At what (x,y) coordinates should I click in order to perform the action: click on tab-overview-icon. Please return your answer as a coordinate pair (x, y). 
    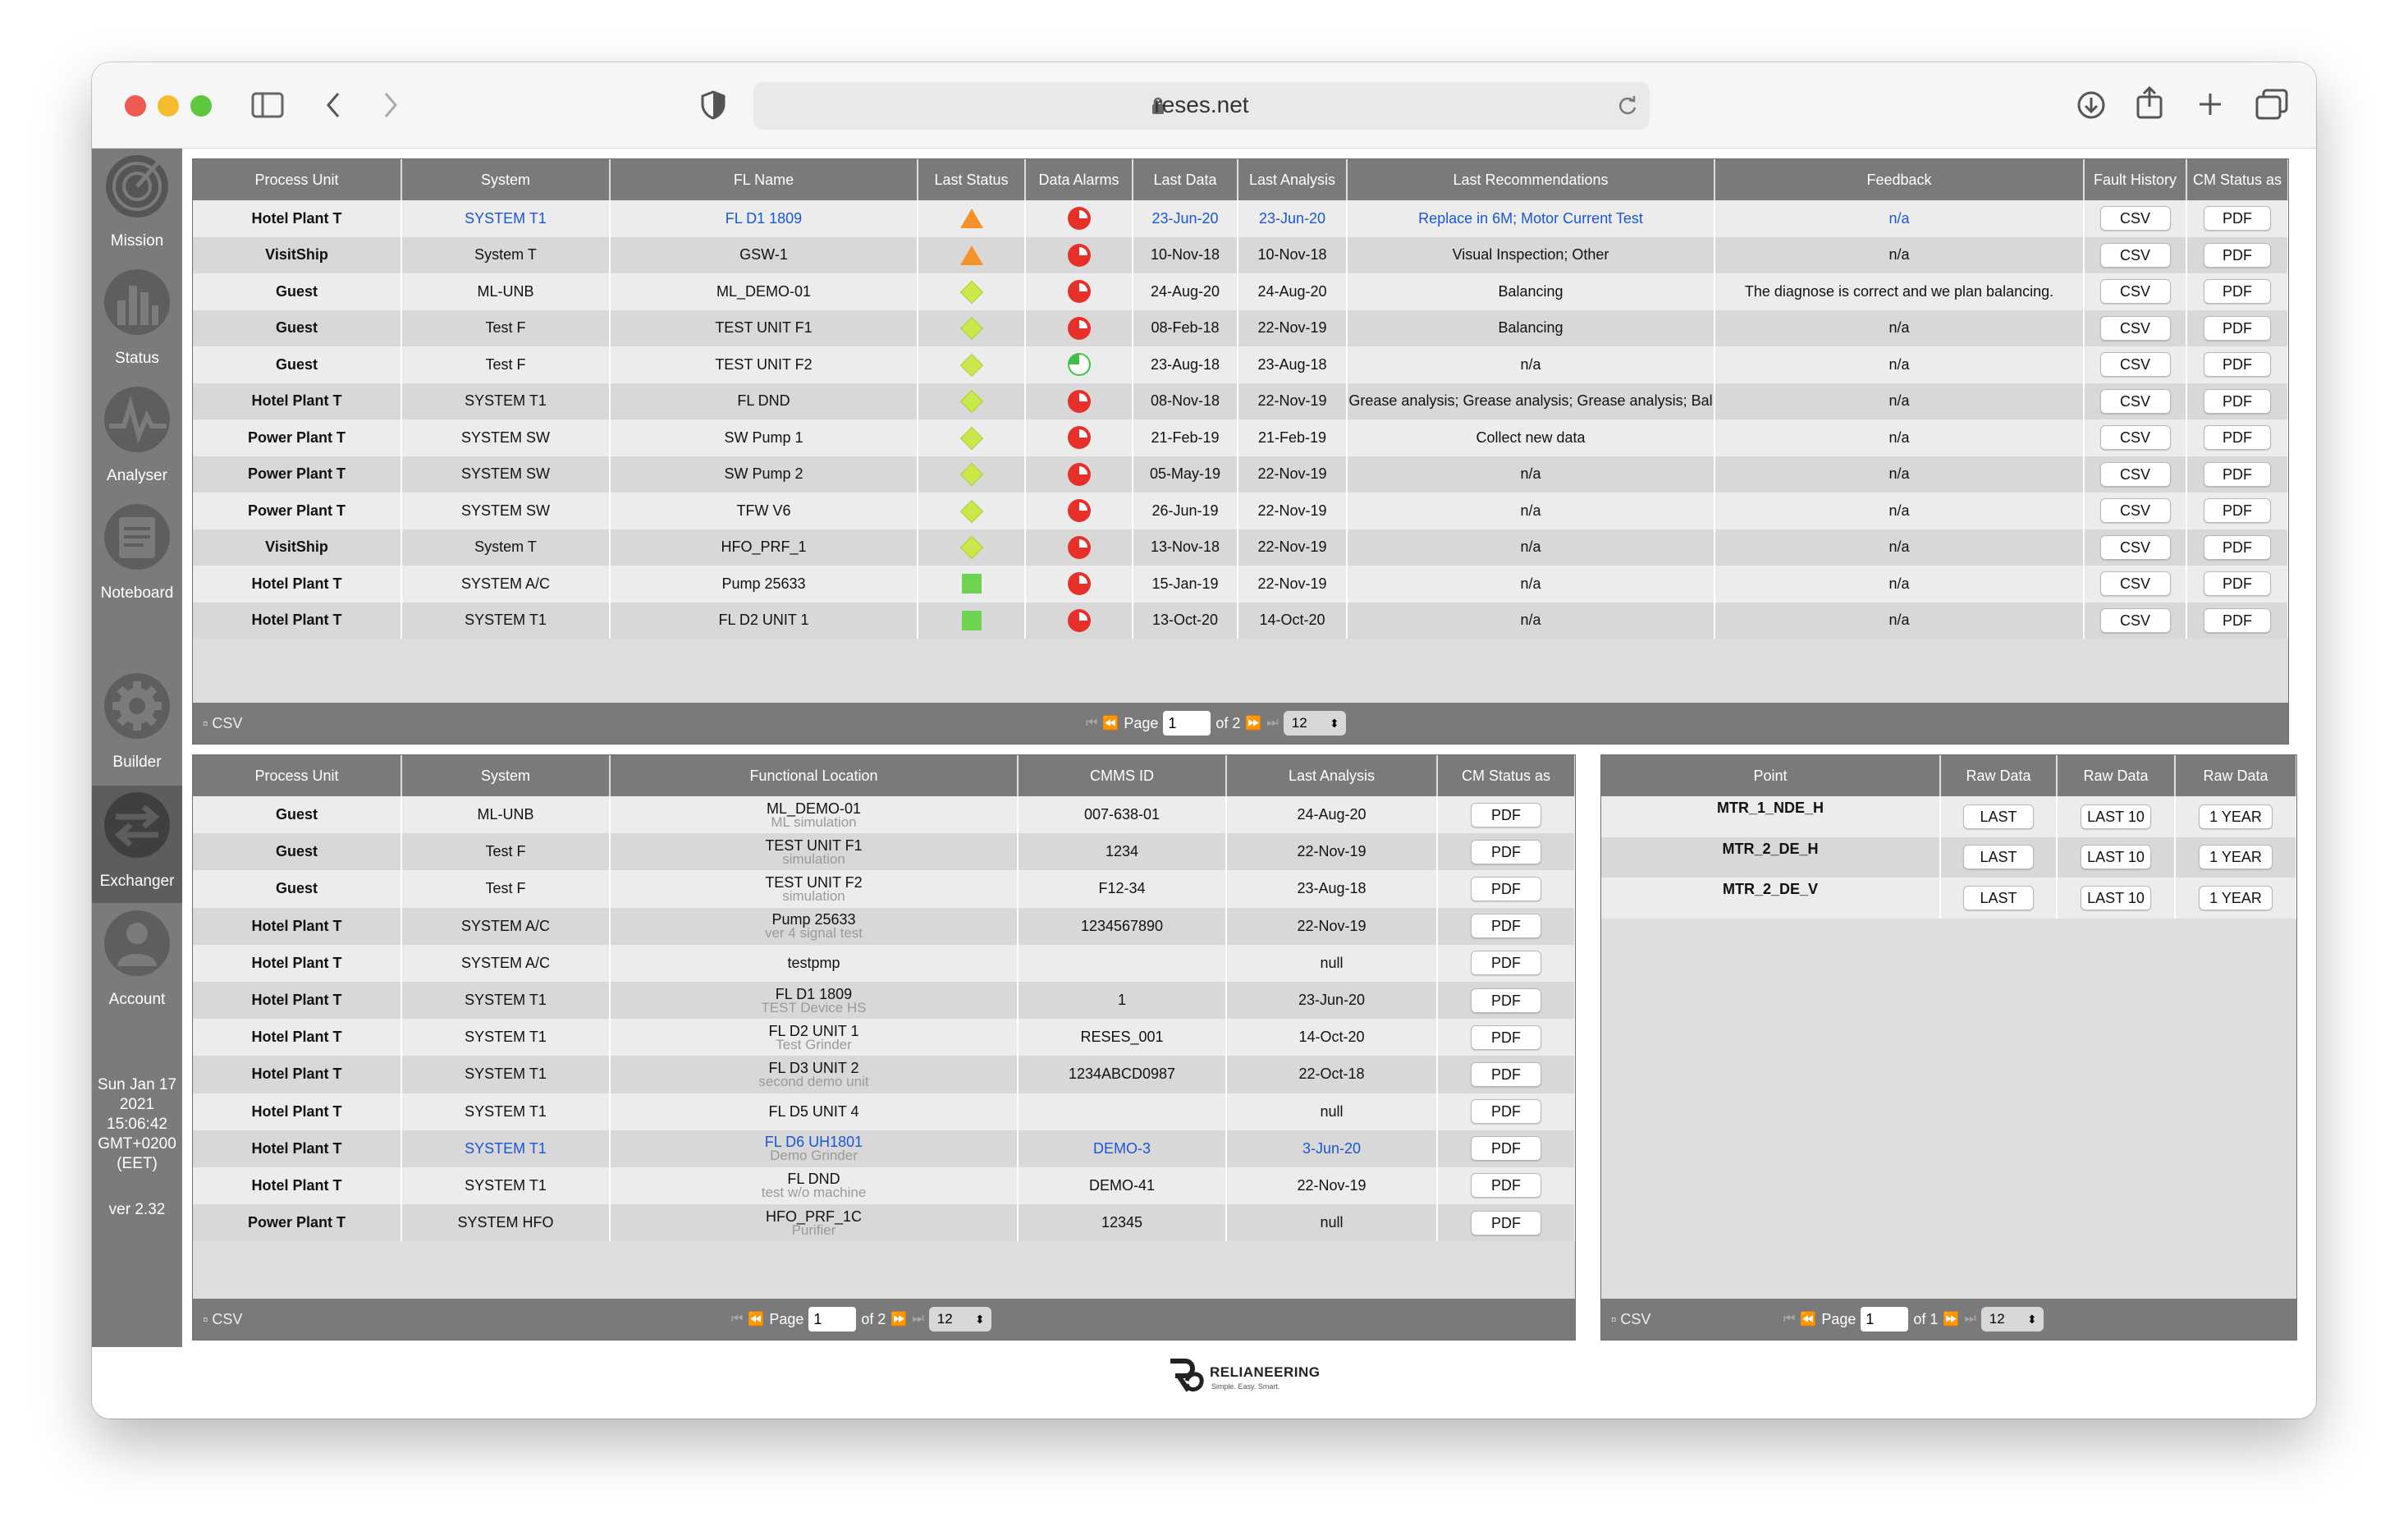
    Looking at the image, I should click on (2272, 105).